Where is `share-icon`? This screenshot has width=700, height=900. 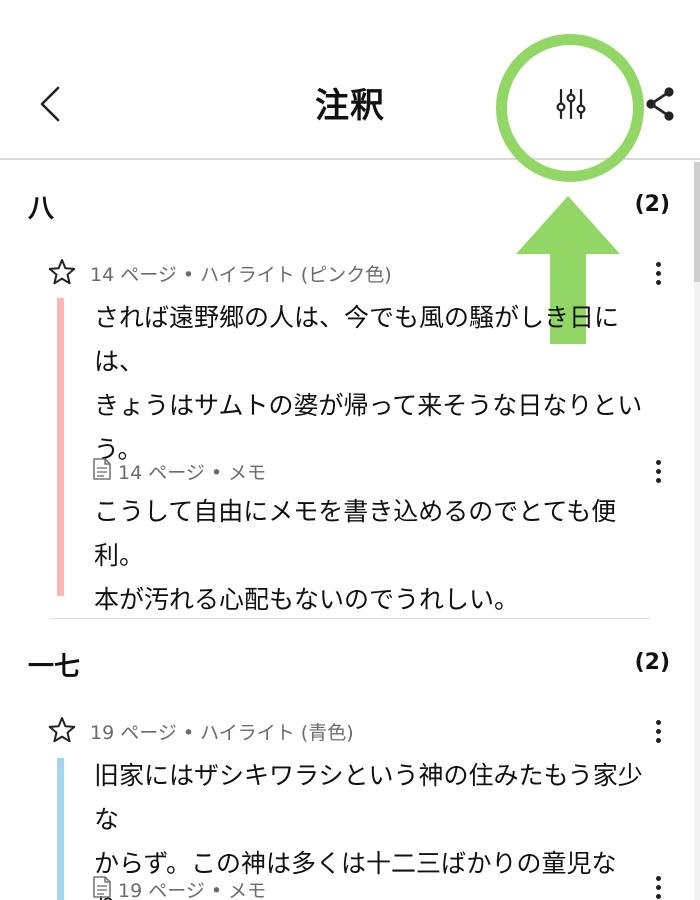 share-icon is located at coordinates (660, 104).